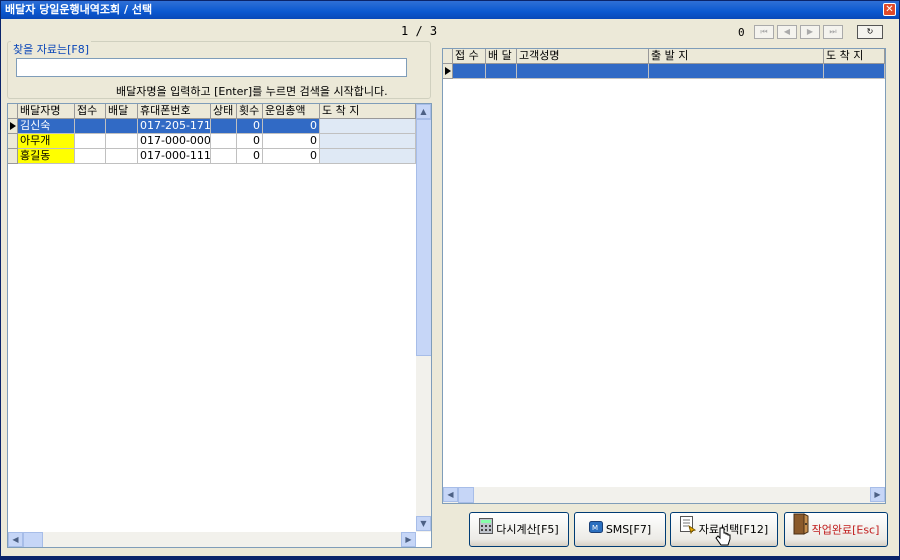 The width and height of the screenshot is (900, 560). Describe the element at coordinates (628, 529) in the screenshot. I see `sms-label: SMS[F7]` at that location.